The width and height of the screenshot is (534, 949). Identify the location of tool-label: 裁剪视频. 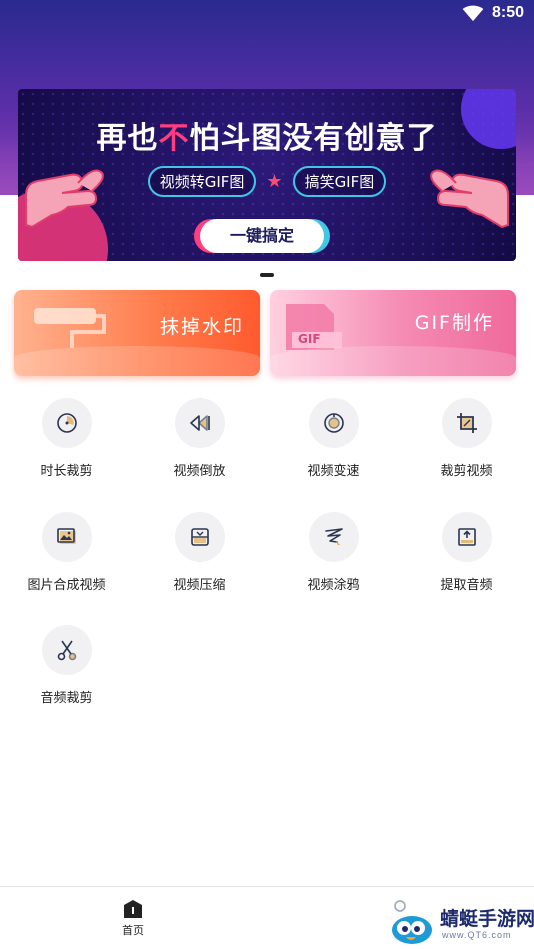
(466, 471).